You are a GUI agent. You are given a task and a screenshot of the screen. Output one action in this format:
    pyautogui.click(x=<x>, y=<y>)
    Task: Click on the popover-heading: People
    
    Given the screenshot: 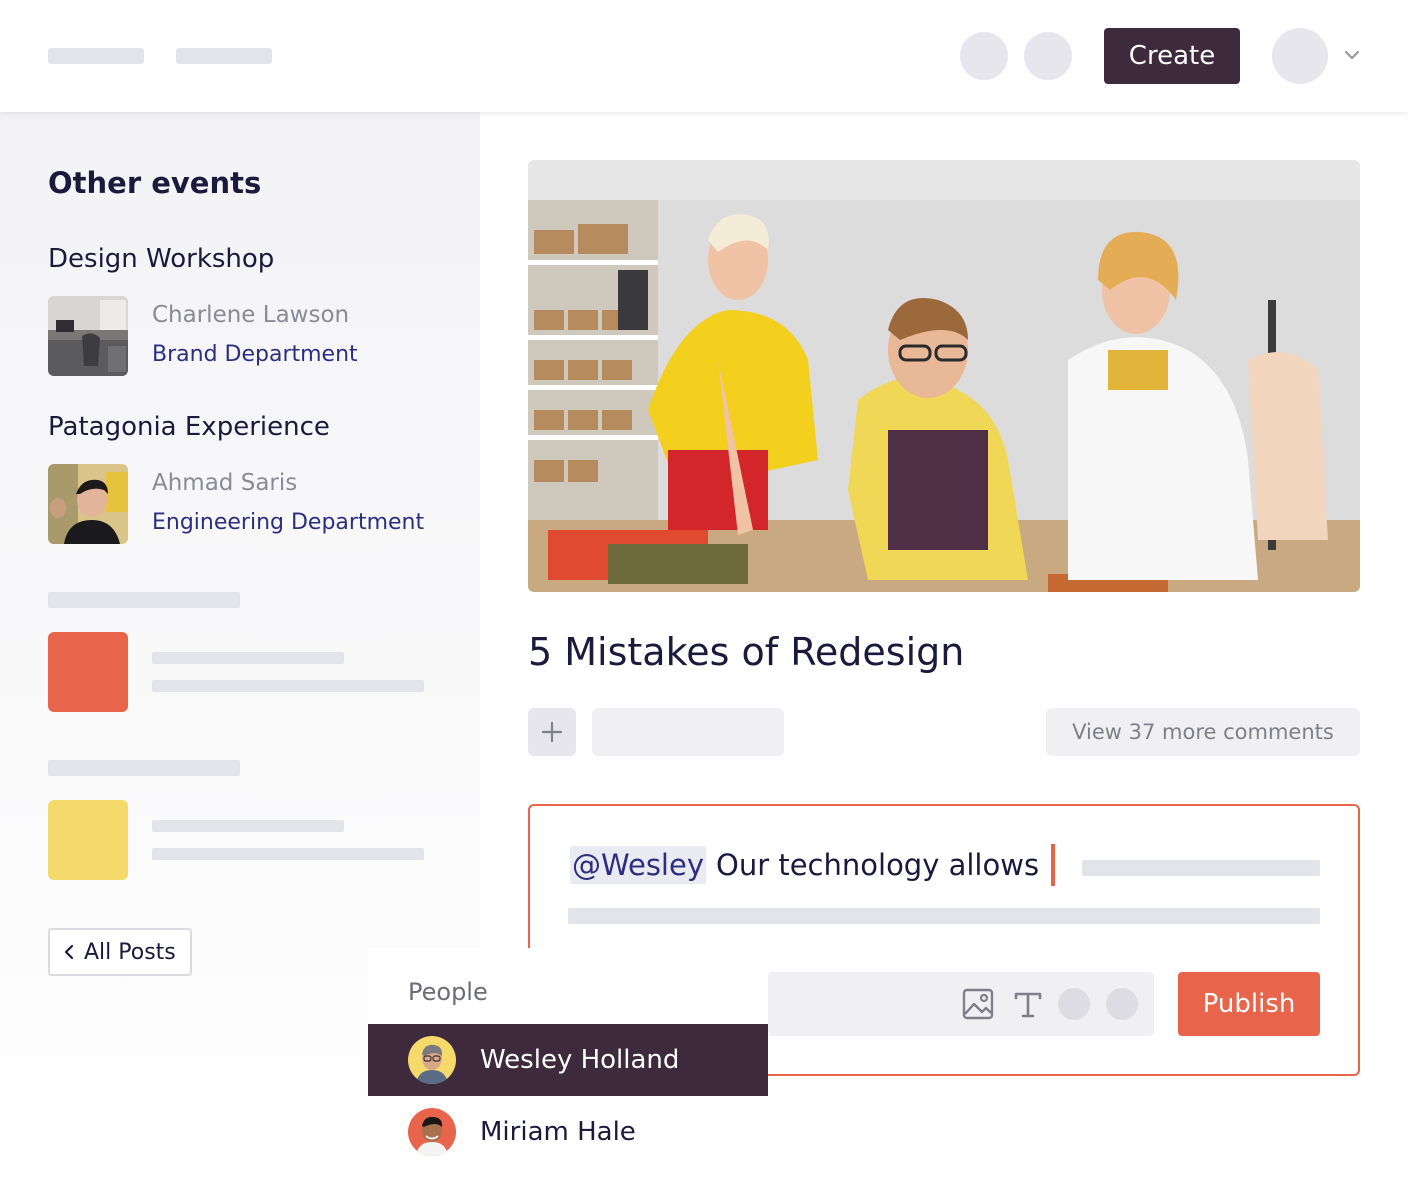 What is the action you would take?
    pyautogui.click(x=448, y=992)
    